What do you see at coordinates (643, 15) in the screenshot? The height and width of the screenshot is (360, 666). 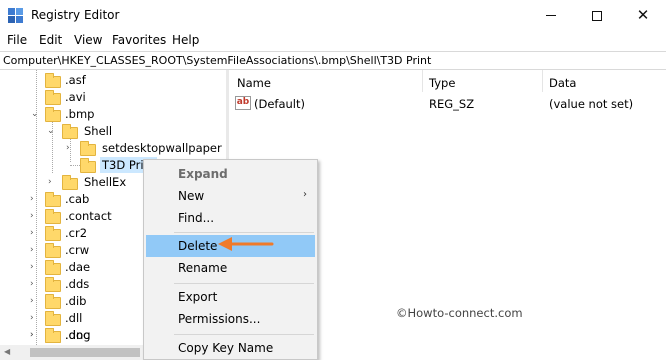 I see `close-button: ✕` at bounding box center [643, 15].